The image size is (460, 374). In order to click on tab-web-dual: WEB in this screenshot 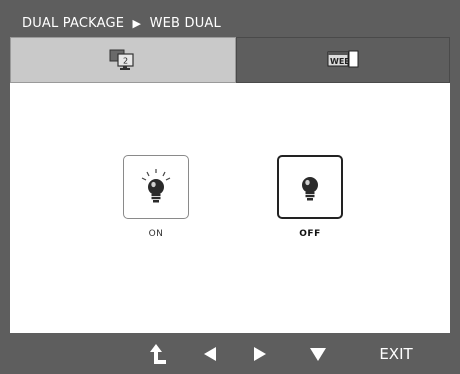, I will do `click(343, 60)`.